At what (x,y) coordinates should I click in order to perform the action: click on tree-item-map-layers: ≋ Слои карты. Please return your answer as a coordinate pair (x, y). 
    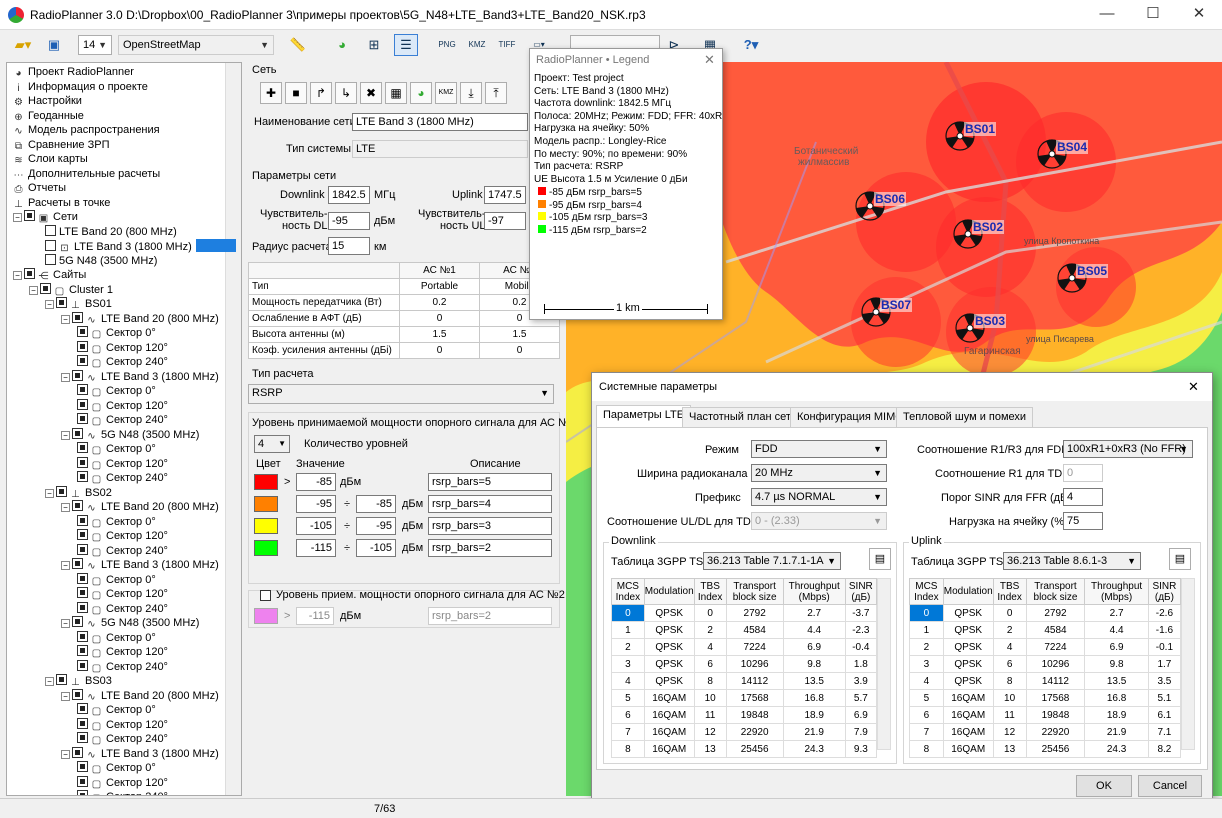
    Looking at the image, I should click on (50, 159).